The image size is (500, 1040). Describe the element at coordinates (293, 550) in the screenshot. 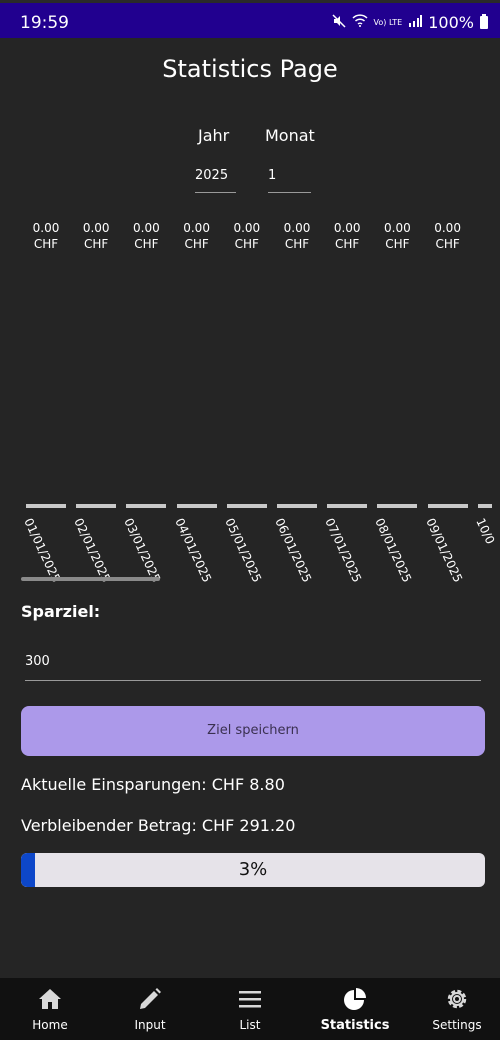

I see `bar-date-label: 06/01/2025` at that location.